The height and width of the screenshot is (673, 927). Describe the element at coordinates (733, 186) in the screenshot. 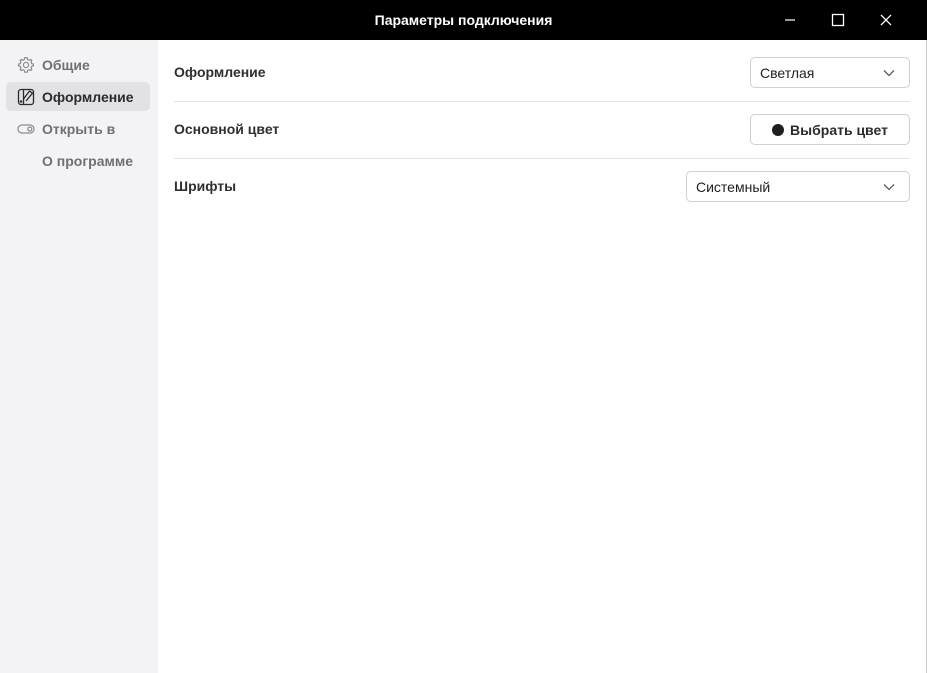

I see `font-select-value: Системный` at that location.